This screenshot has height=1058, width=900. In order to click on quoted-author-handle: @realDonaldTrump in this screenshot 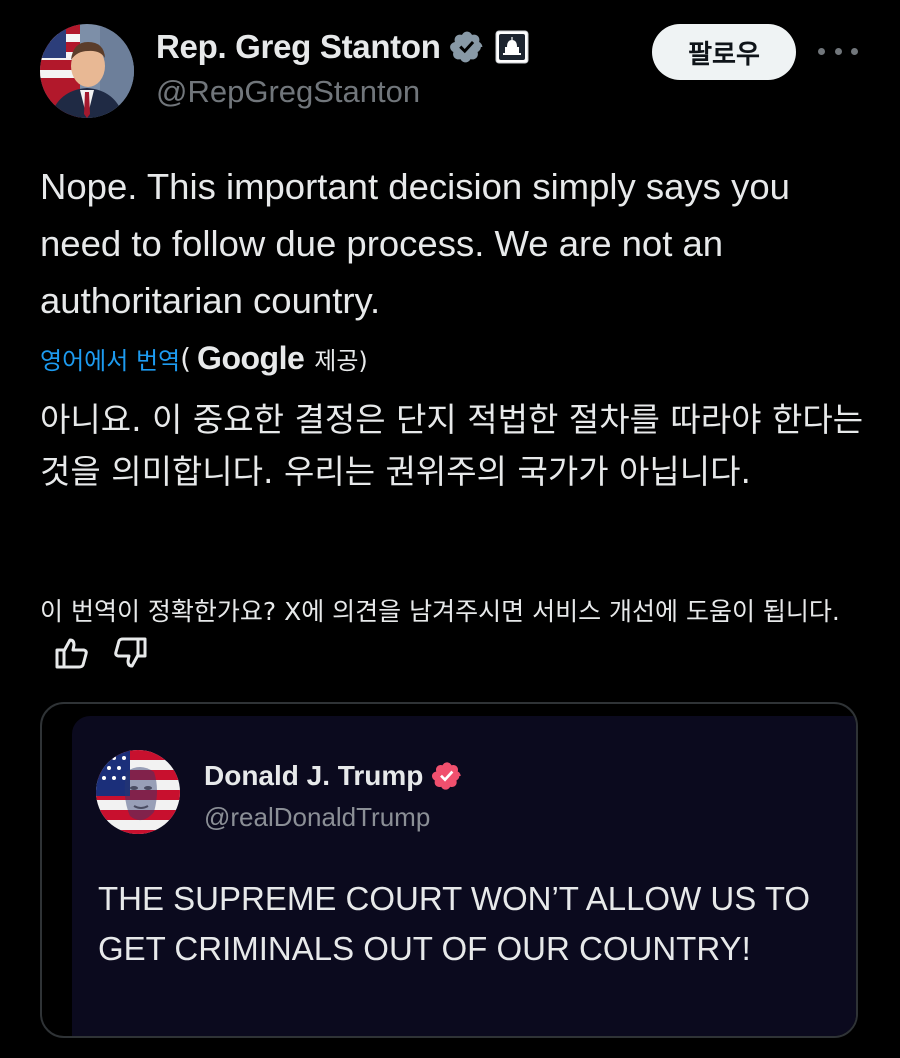, I will do `click(317, 817)`.